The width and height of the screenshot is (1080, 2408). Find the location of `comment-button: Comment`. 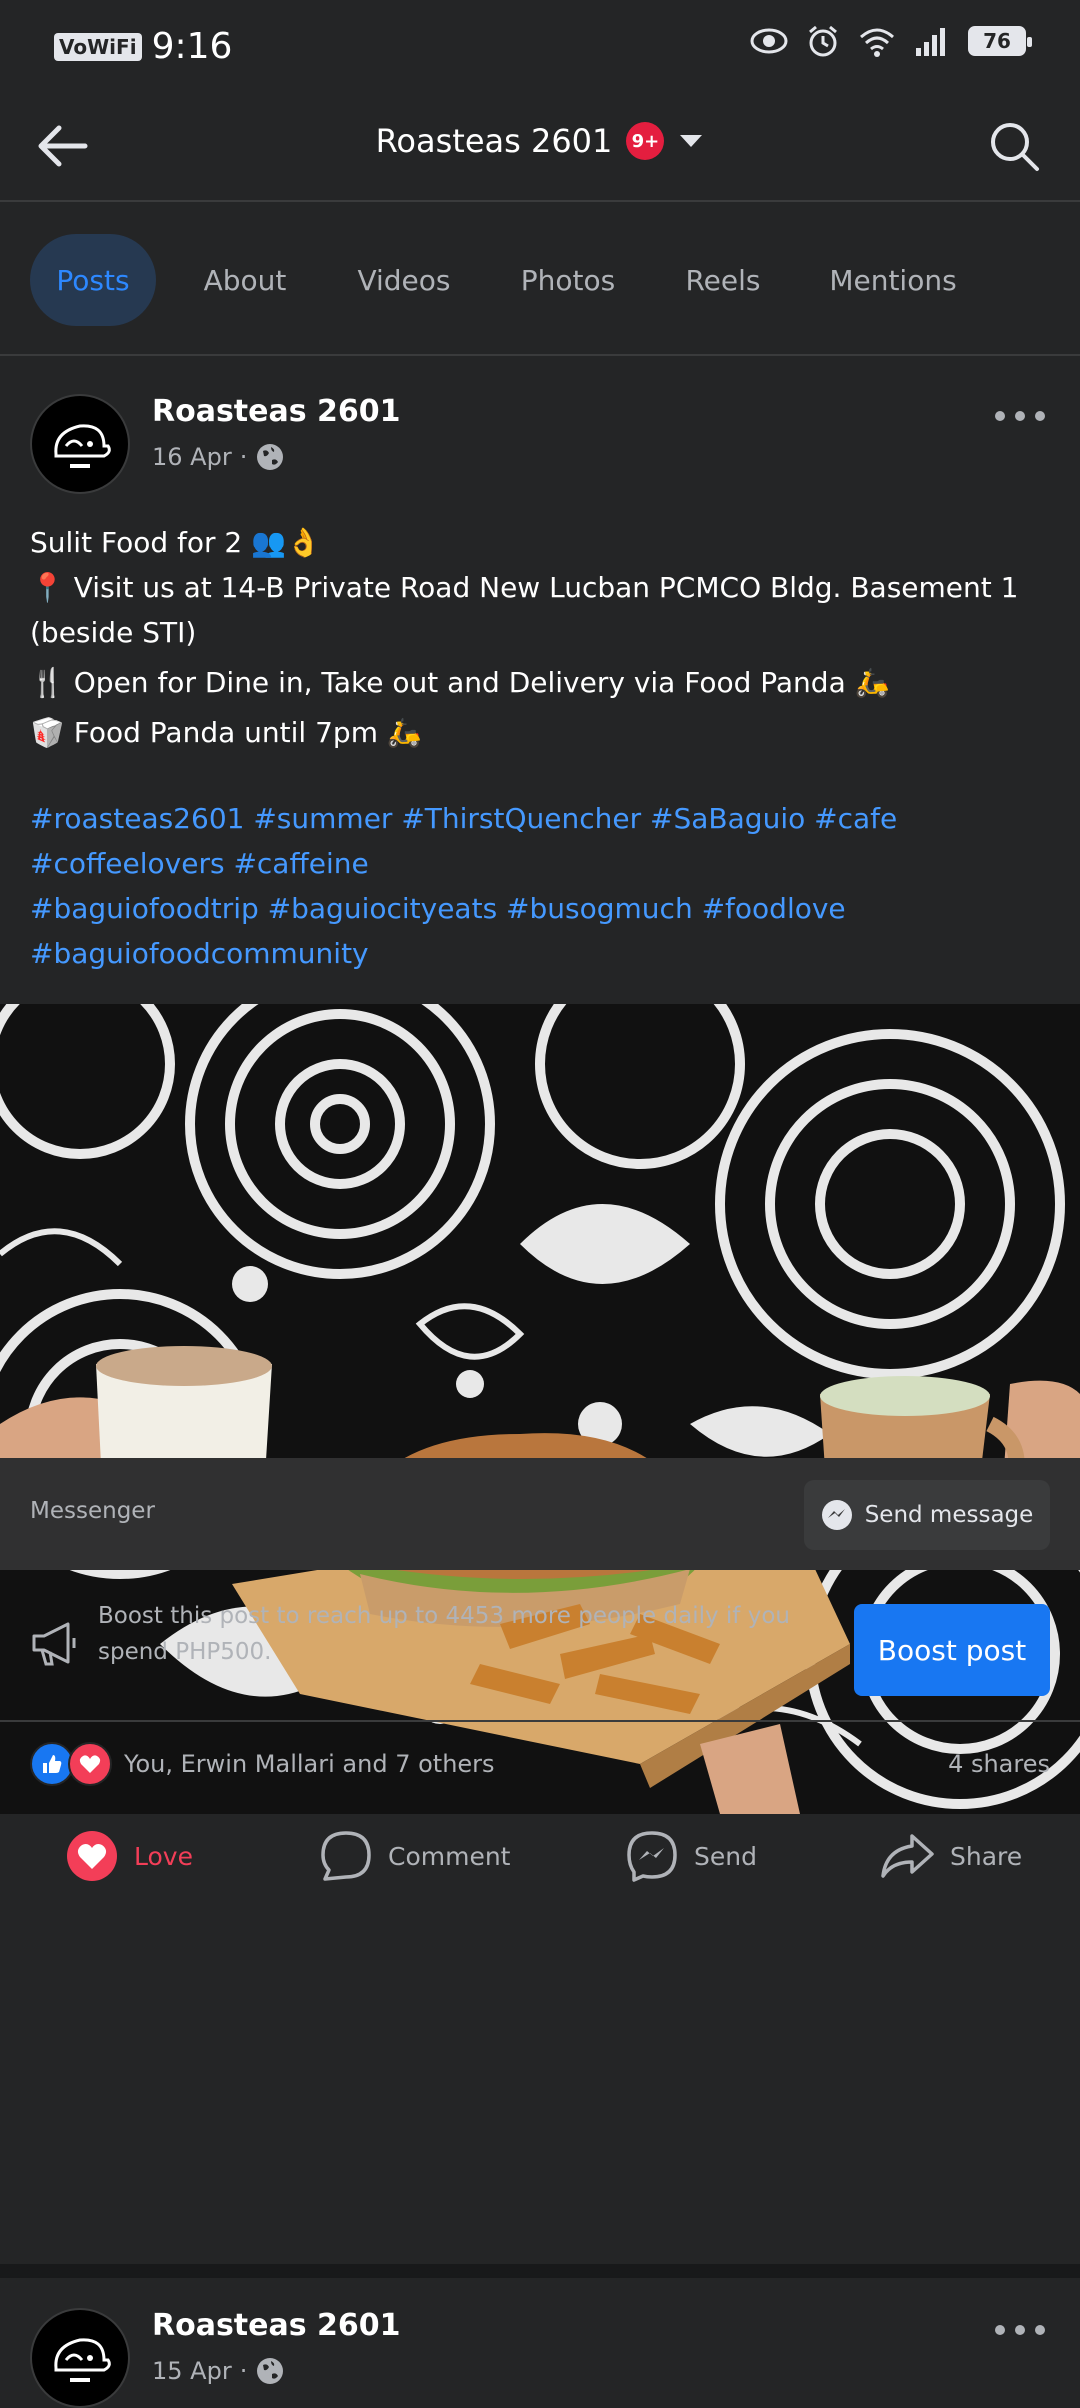

comment-button: Comment is located at coordinates (415, 1856).